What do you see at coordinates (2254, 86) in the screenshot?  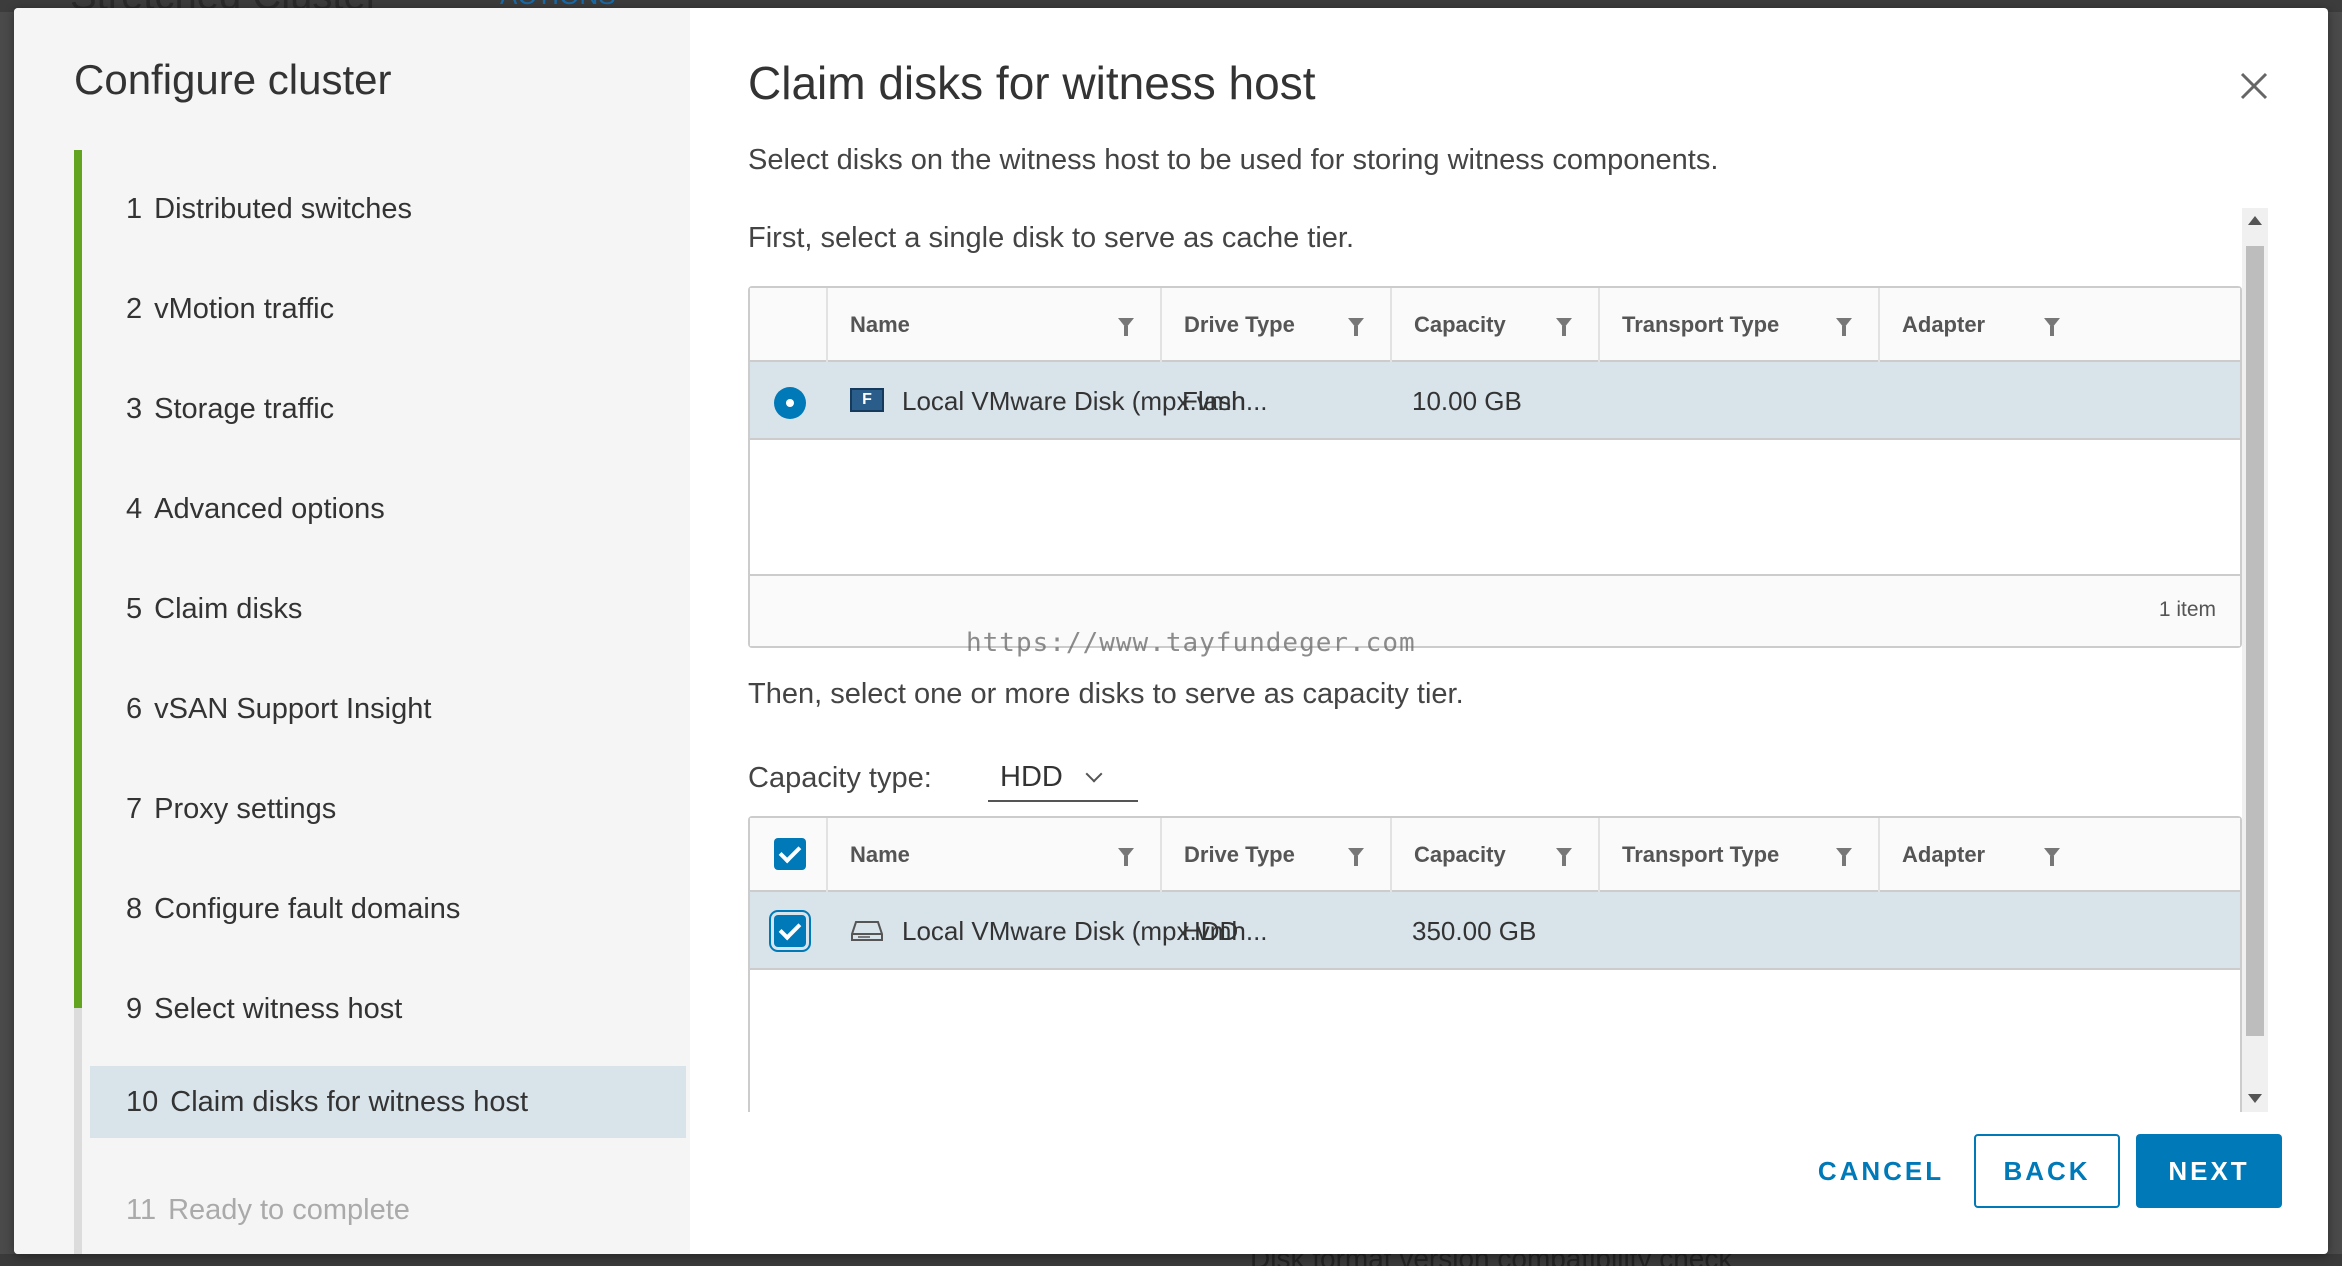 I see `close-icon` at bounding box center [2254, 86].